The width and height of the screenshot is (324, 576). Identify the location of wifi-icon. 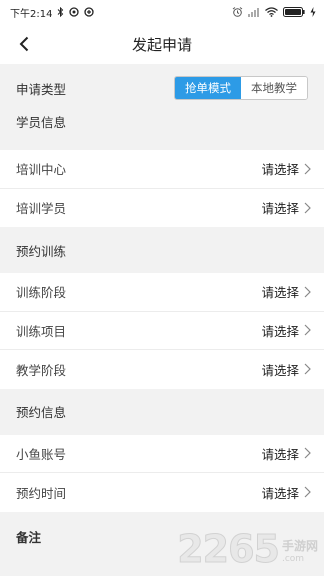
(271, 12).